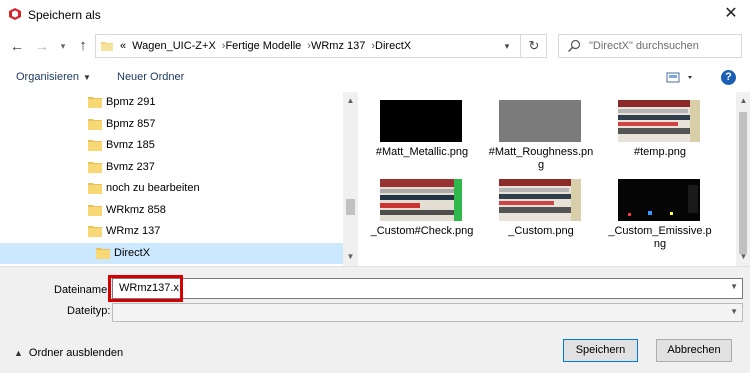 This screenshot has height=373, width=750. What do you see at coordinates (89, 311) in the screenshot?
I see `filetype-label: Dateityp:` at bounding box center [89, 311].